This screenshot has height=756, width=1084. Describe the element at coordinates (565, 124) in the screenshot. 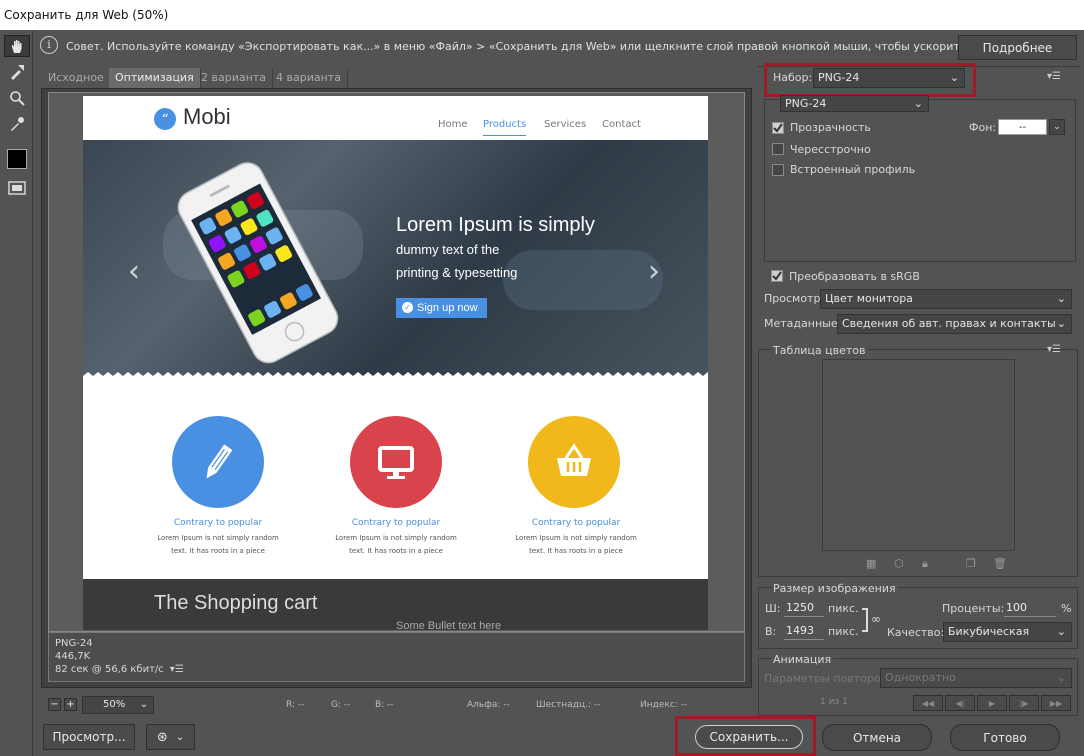

I see `nav-services: Services` at that location.